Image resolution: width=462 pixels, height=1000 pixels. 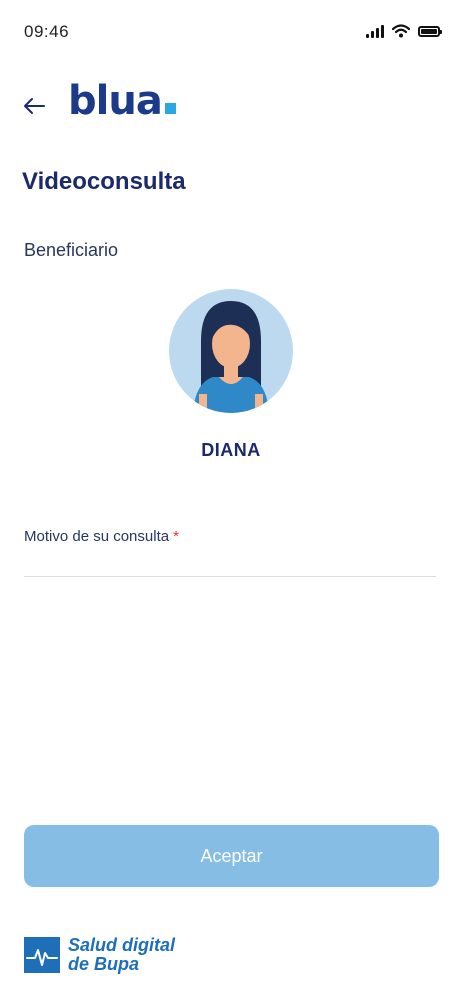 I want to click on footer-text: Salud digital de Bupa, so click(x=121, y=955).